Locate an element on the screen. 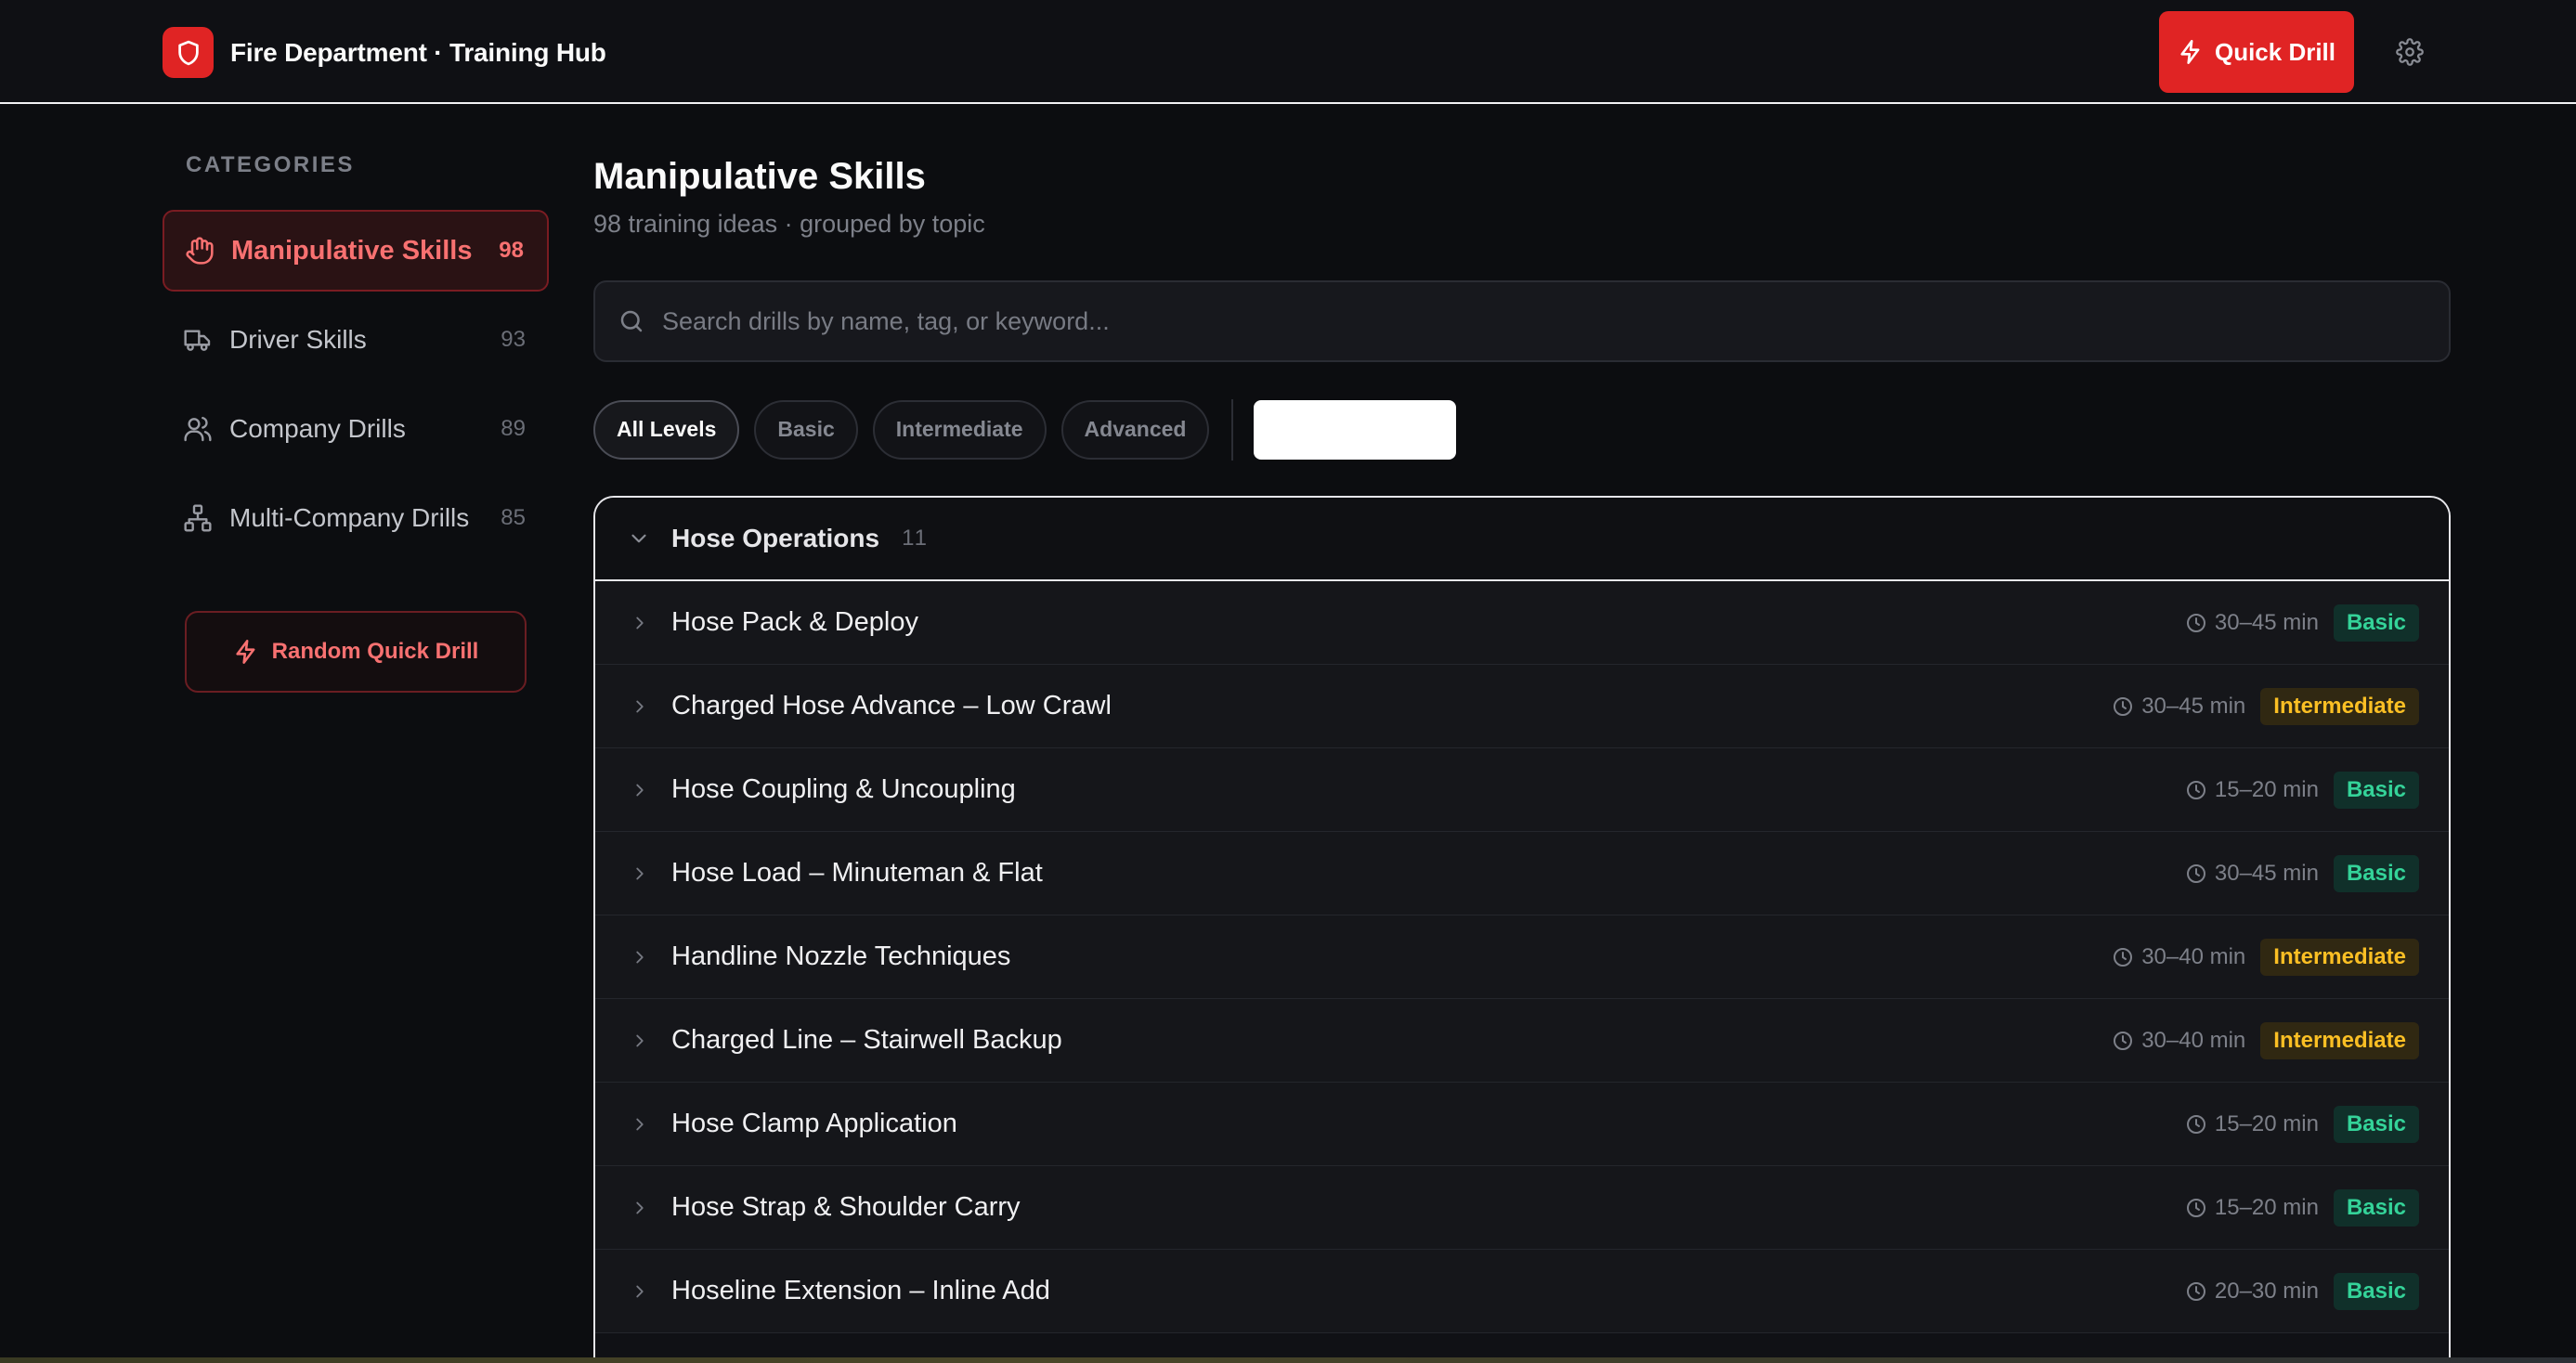  truck-icon is located at coordinates (198, 340).